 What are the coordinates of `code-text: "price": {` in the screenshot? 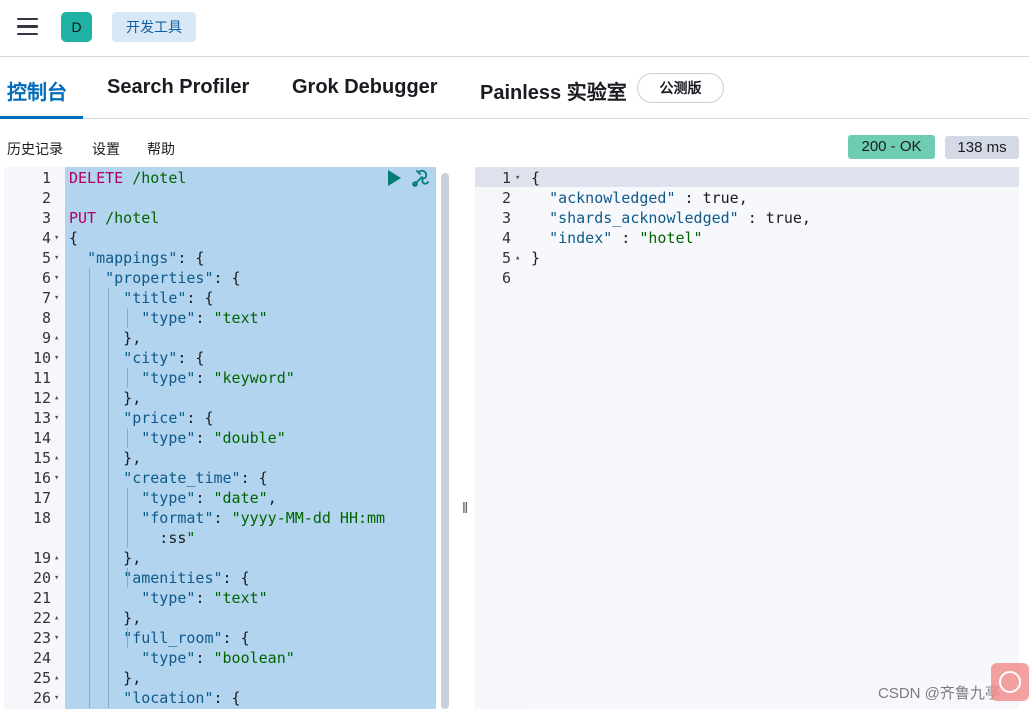 It's located at (168, 418).